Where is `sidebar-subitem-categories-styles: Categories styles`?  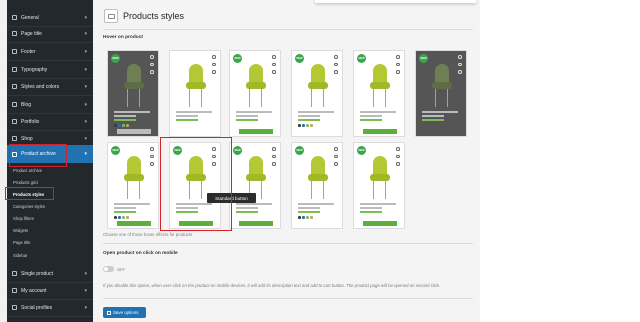
sidebar-subitem-categories-styles: Categories styles is located at coordinates (50, 206).